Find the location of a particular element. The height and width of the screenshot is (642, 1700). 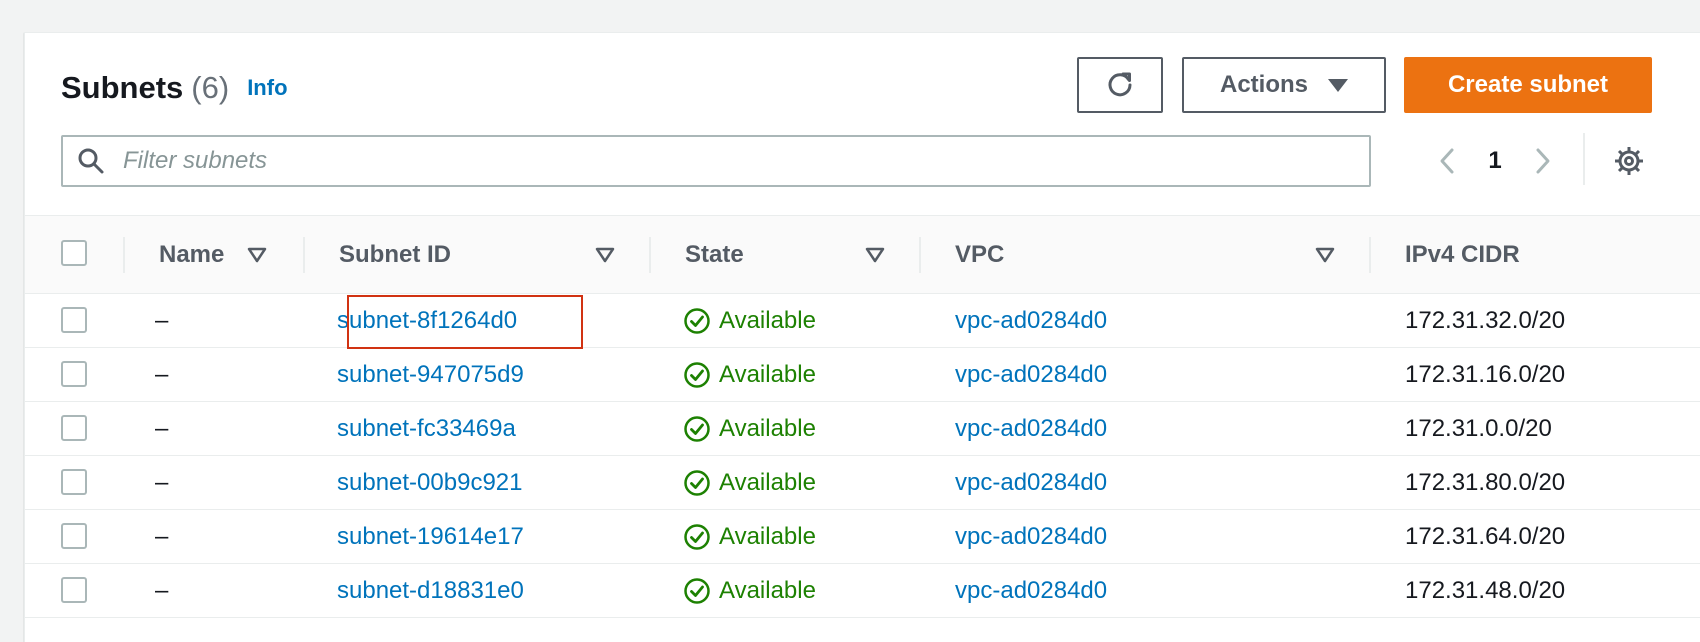

pagination: 1 is located at coordinates (1495, 161).